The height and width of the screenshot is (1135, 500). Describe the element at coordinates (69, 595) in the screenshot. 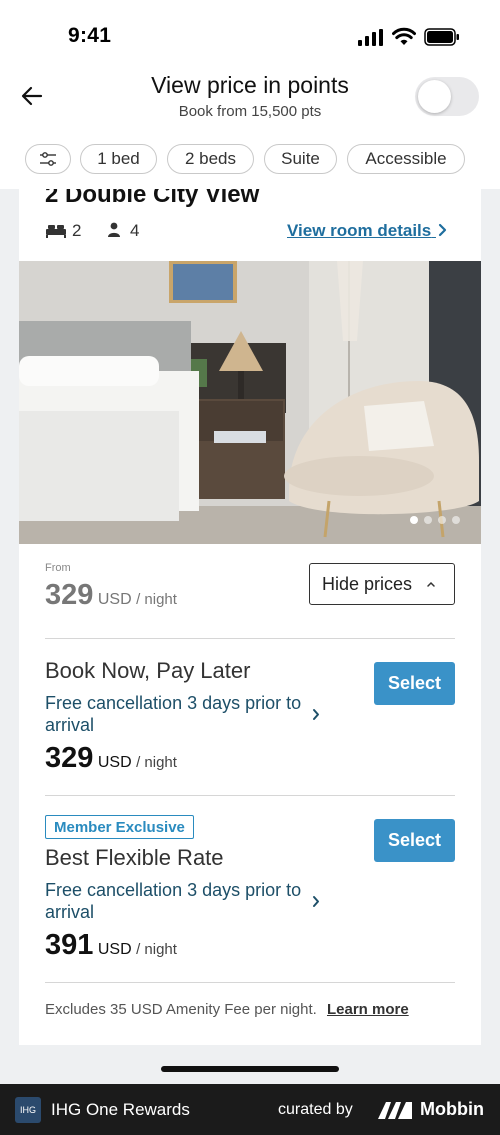

I see `from-price-amount: 329` at that location.